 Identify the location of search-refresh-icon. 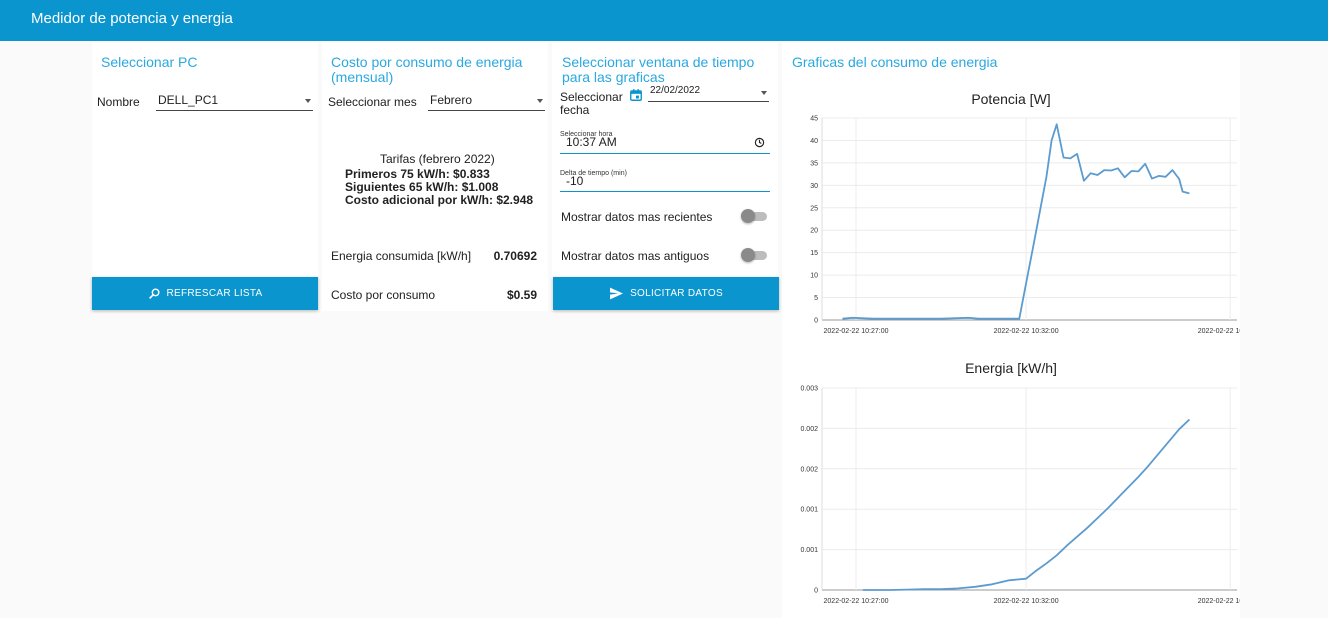
(154, 293).